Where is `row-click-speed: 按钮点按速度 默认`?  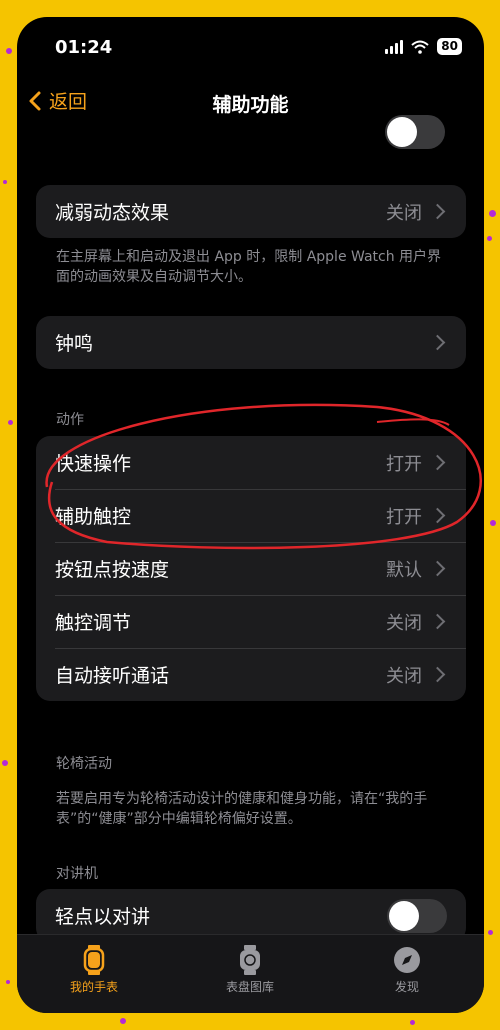 row-click-speed: 按钮点按速度 默认 is located at coordinates (251, 568).